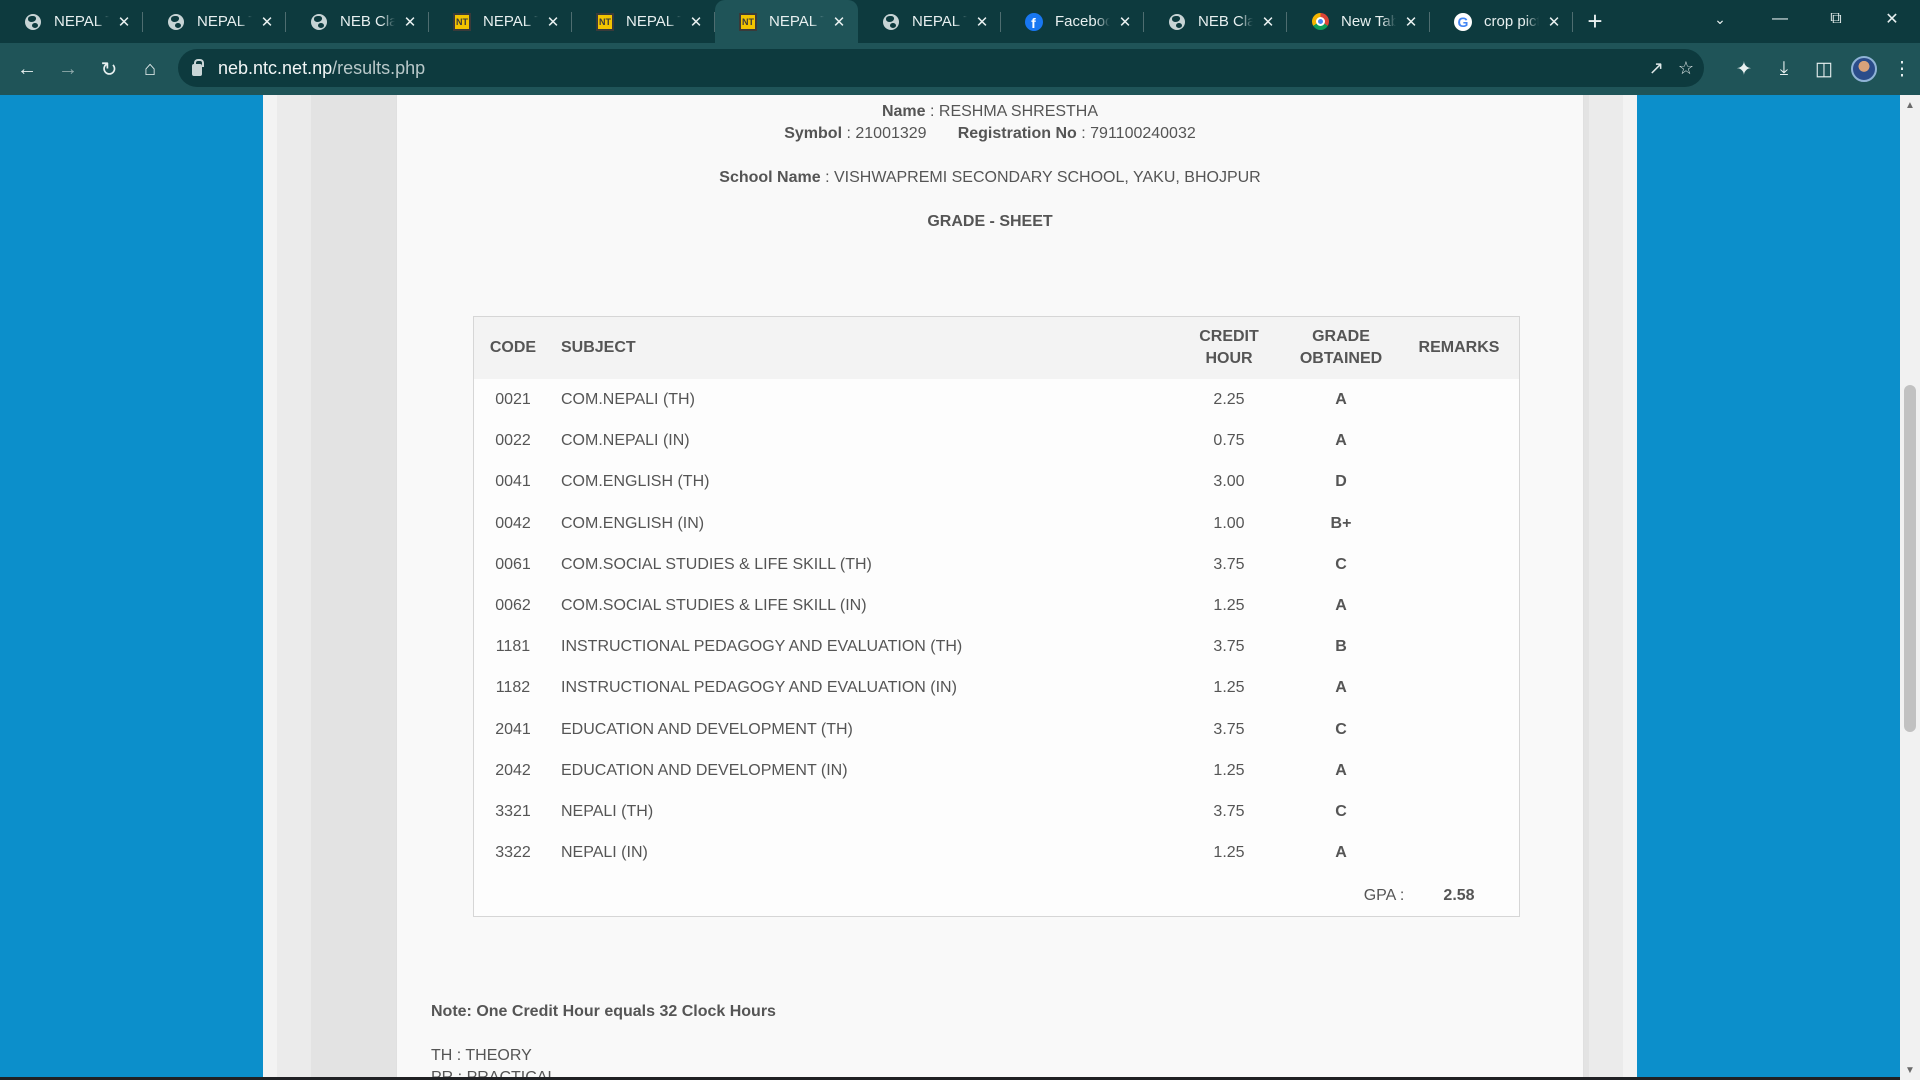 The height and width of the screenshot is (1080, 1920). I want to click on table-row: 0022 COM.NEPALI (IN) 0.75 A, so click(996, 440).